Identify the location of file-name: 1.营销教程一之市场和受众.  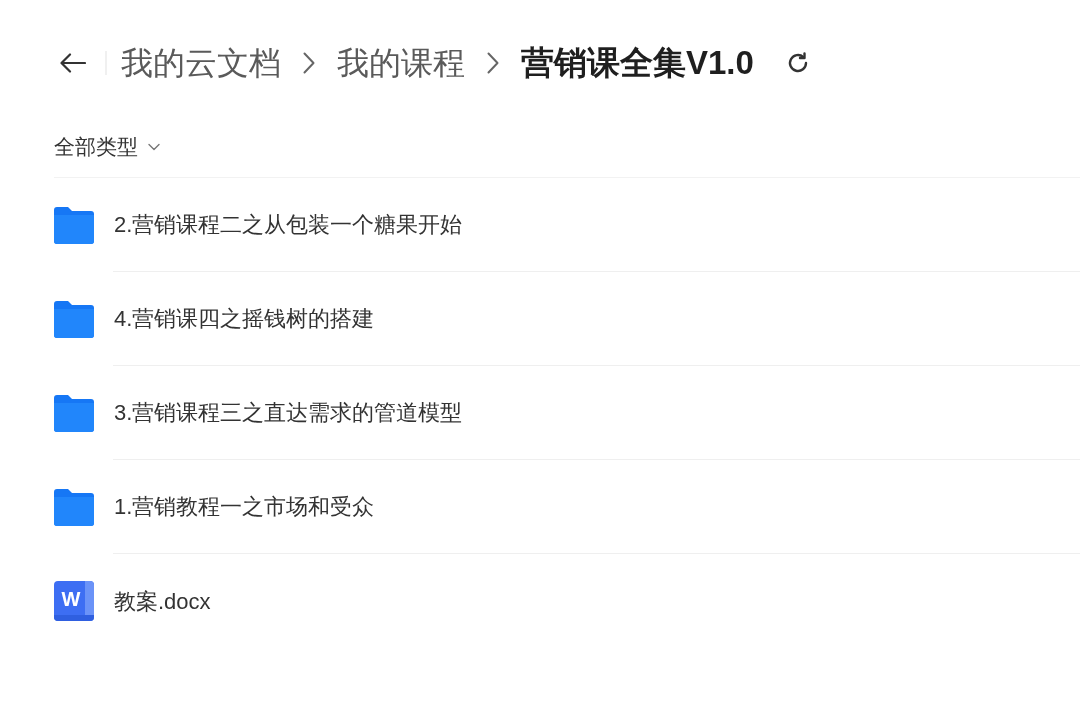
(244, 506).